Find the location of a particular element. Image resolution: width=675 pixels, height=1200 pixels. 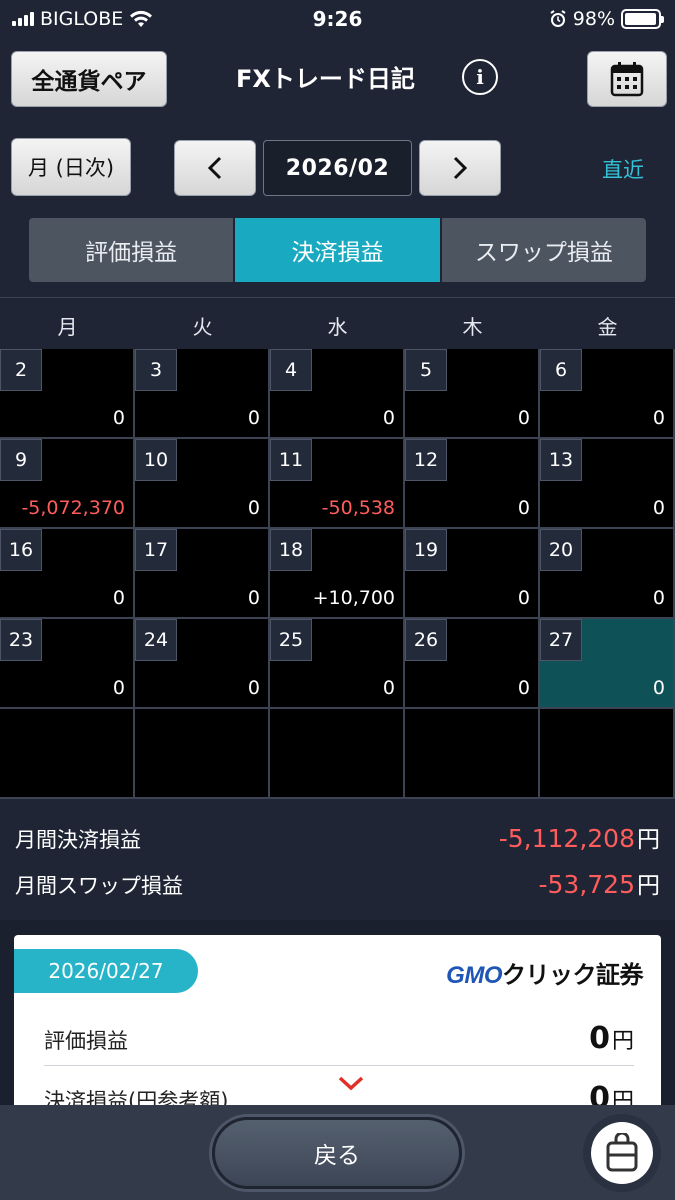

next-month-button is located at coordinates (460, 168).